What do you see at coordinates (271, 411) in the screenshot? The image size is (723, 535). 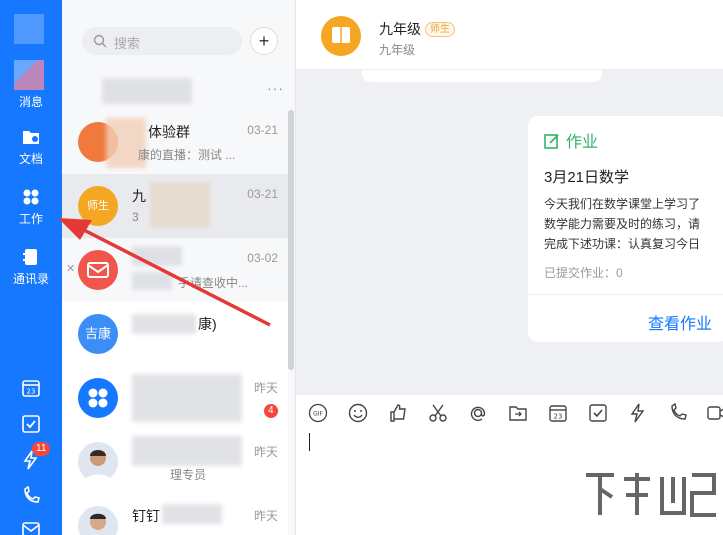 I see `unread-badge: 4` at bounding box center [271, 411].